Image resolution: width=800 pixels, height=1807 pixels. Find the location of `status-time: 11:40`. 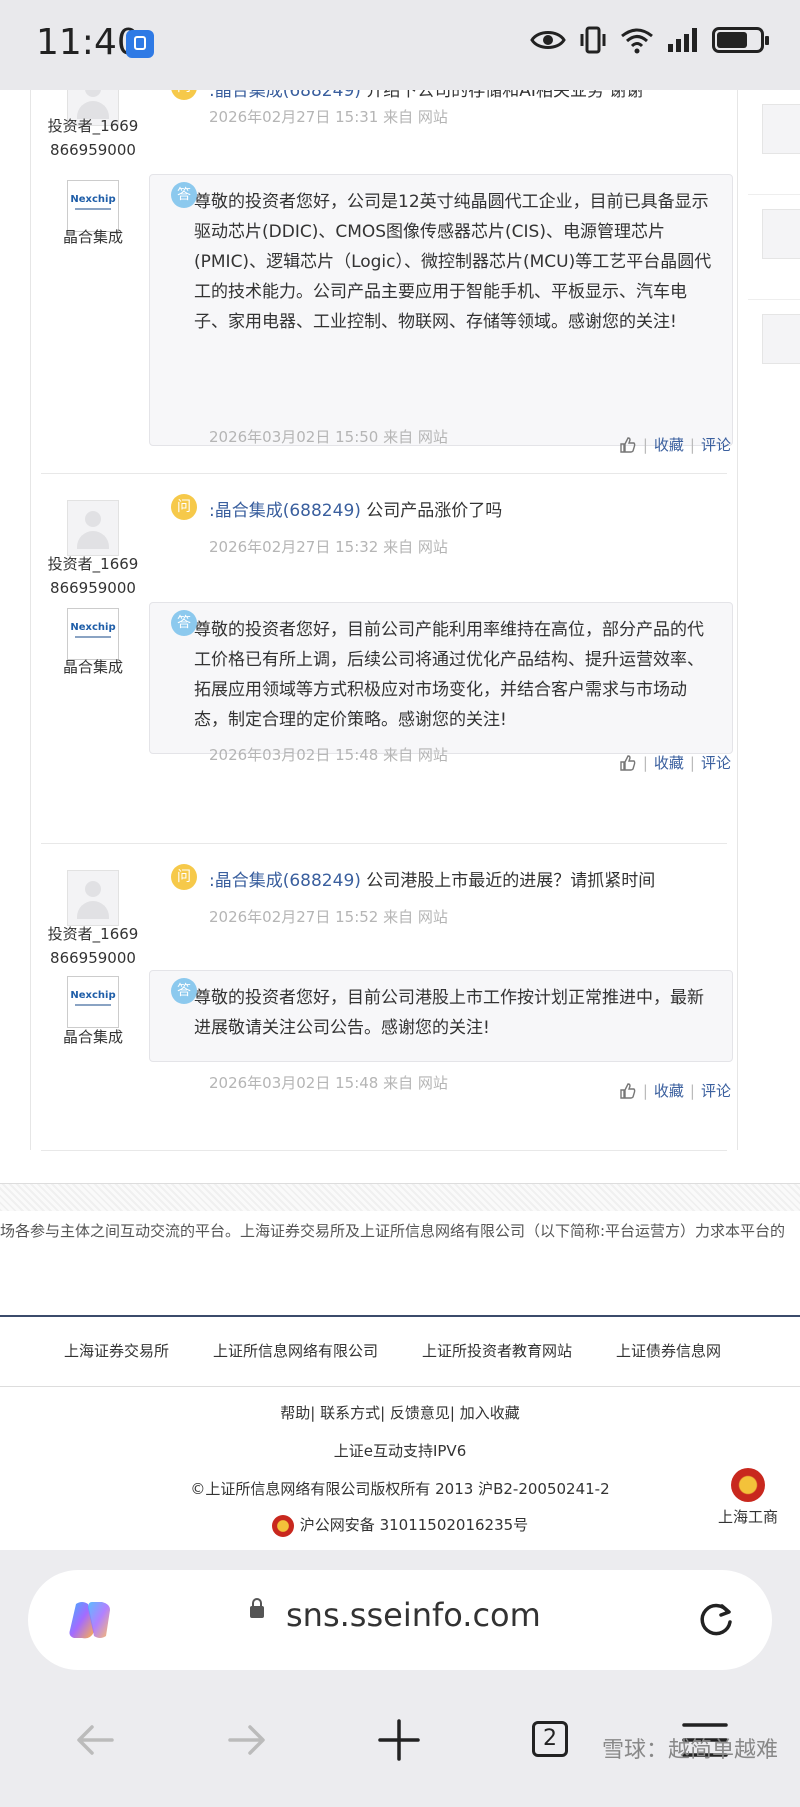

status-time: 11:40 is located at coordinates (88, 42).